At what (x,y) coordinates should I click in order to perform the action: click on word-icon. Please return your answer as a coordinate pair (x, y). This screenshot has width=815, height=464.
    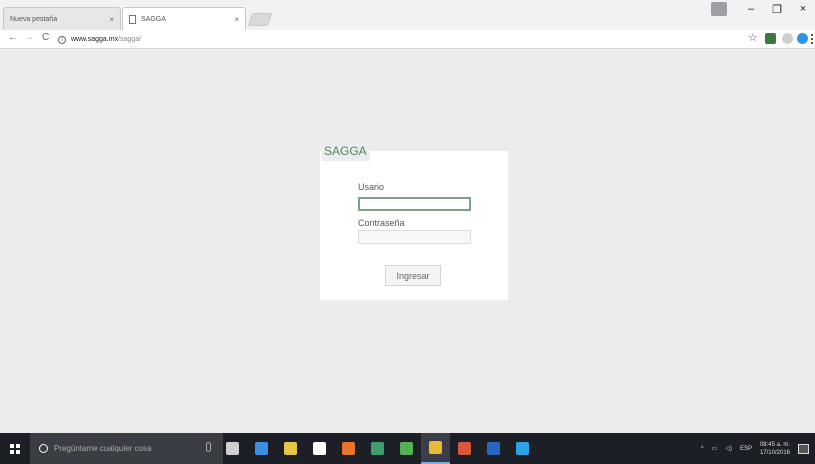
    Looking at the image, I should click on (493, 448).